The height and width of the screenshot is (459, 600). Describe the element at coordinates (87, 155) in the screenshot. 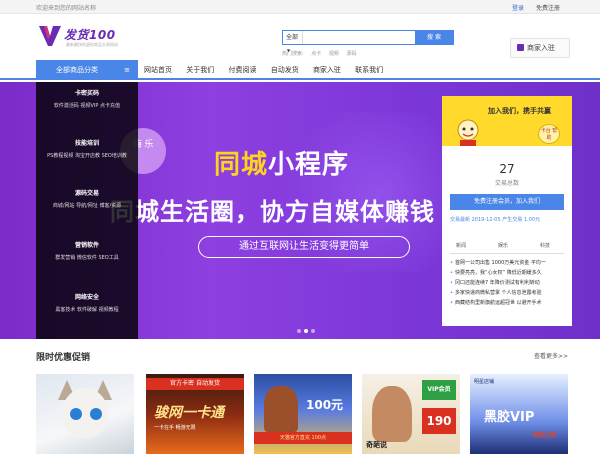

I see `category-items: PS教程视频 淘宝开店教 SEO培训教` at that location.